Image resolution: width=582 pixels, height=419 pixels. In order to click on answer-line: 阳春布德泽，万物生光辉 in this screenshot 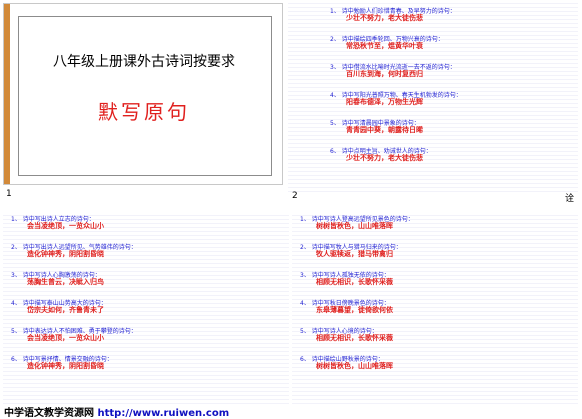, I will do `click(384, 102)`.